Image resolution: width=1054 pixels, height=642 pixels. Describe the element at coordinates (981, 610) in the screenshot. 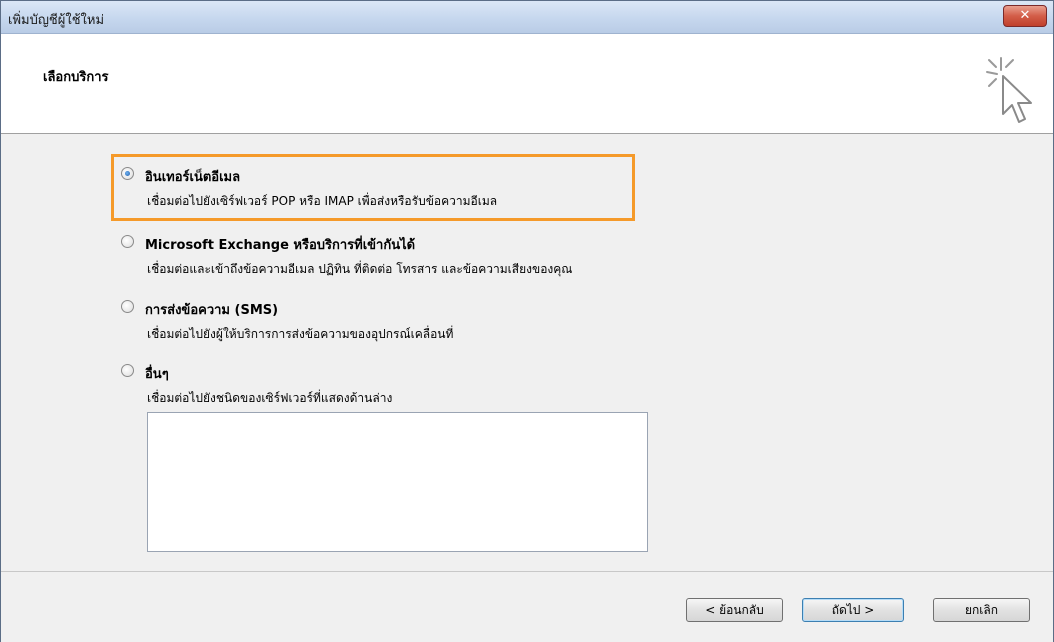

I see `cancel-button: ยกเลิก` at that location.